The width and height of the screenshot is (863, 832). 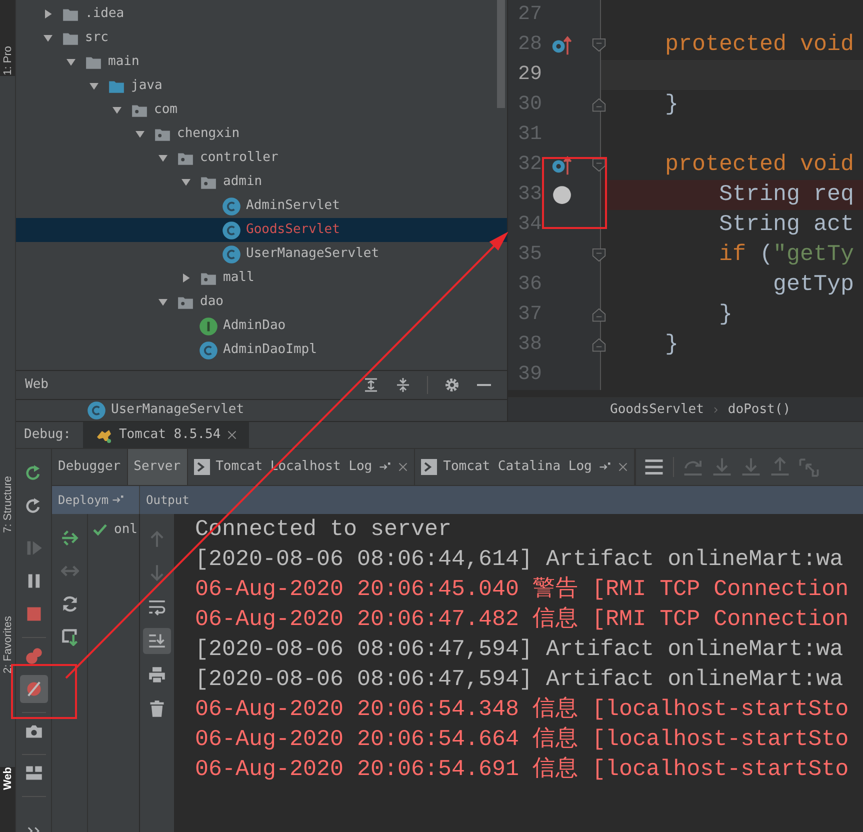 I want to click on tree-item-label: admin, so click(x=242, y=182).